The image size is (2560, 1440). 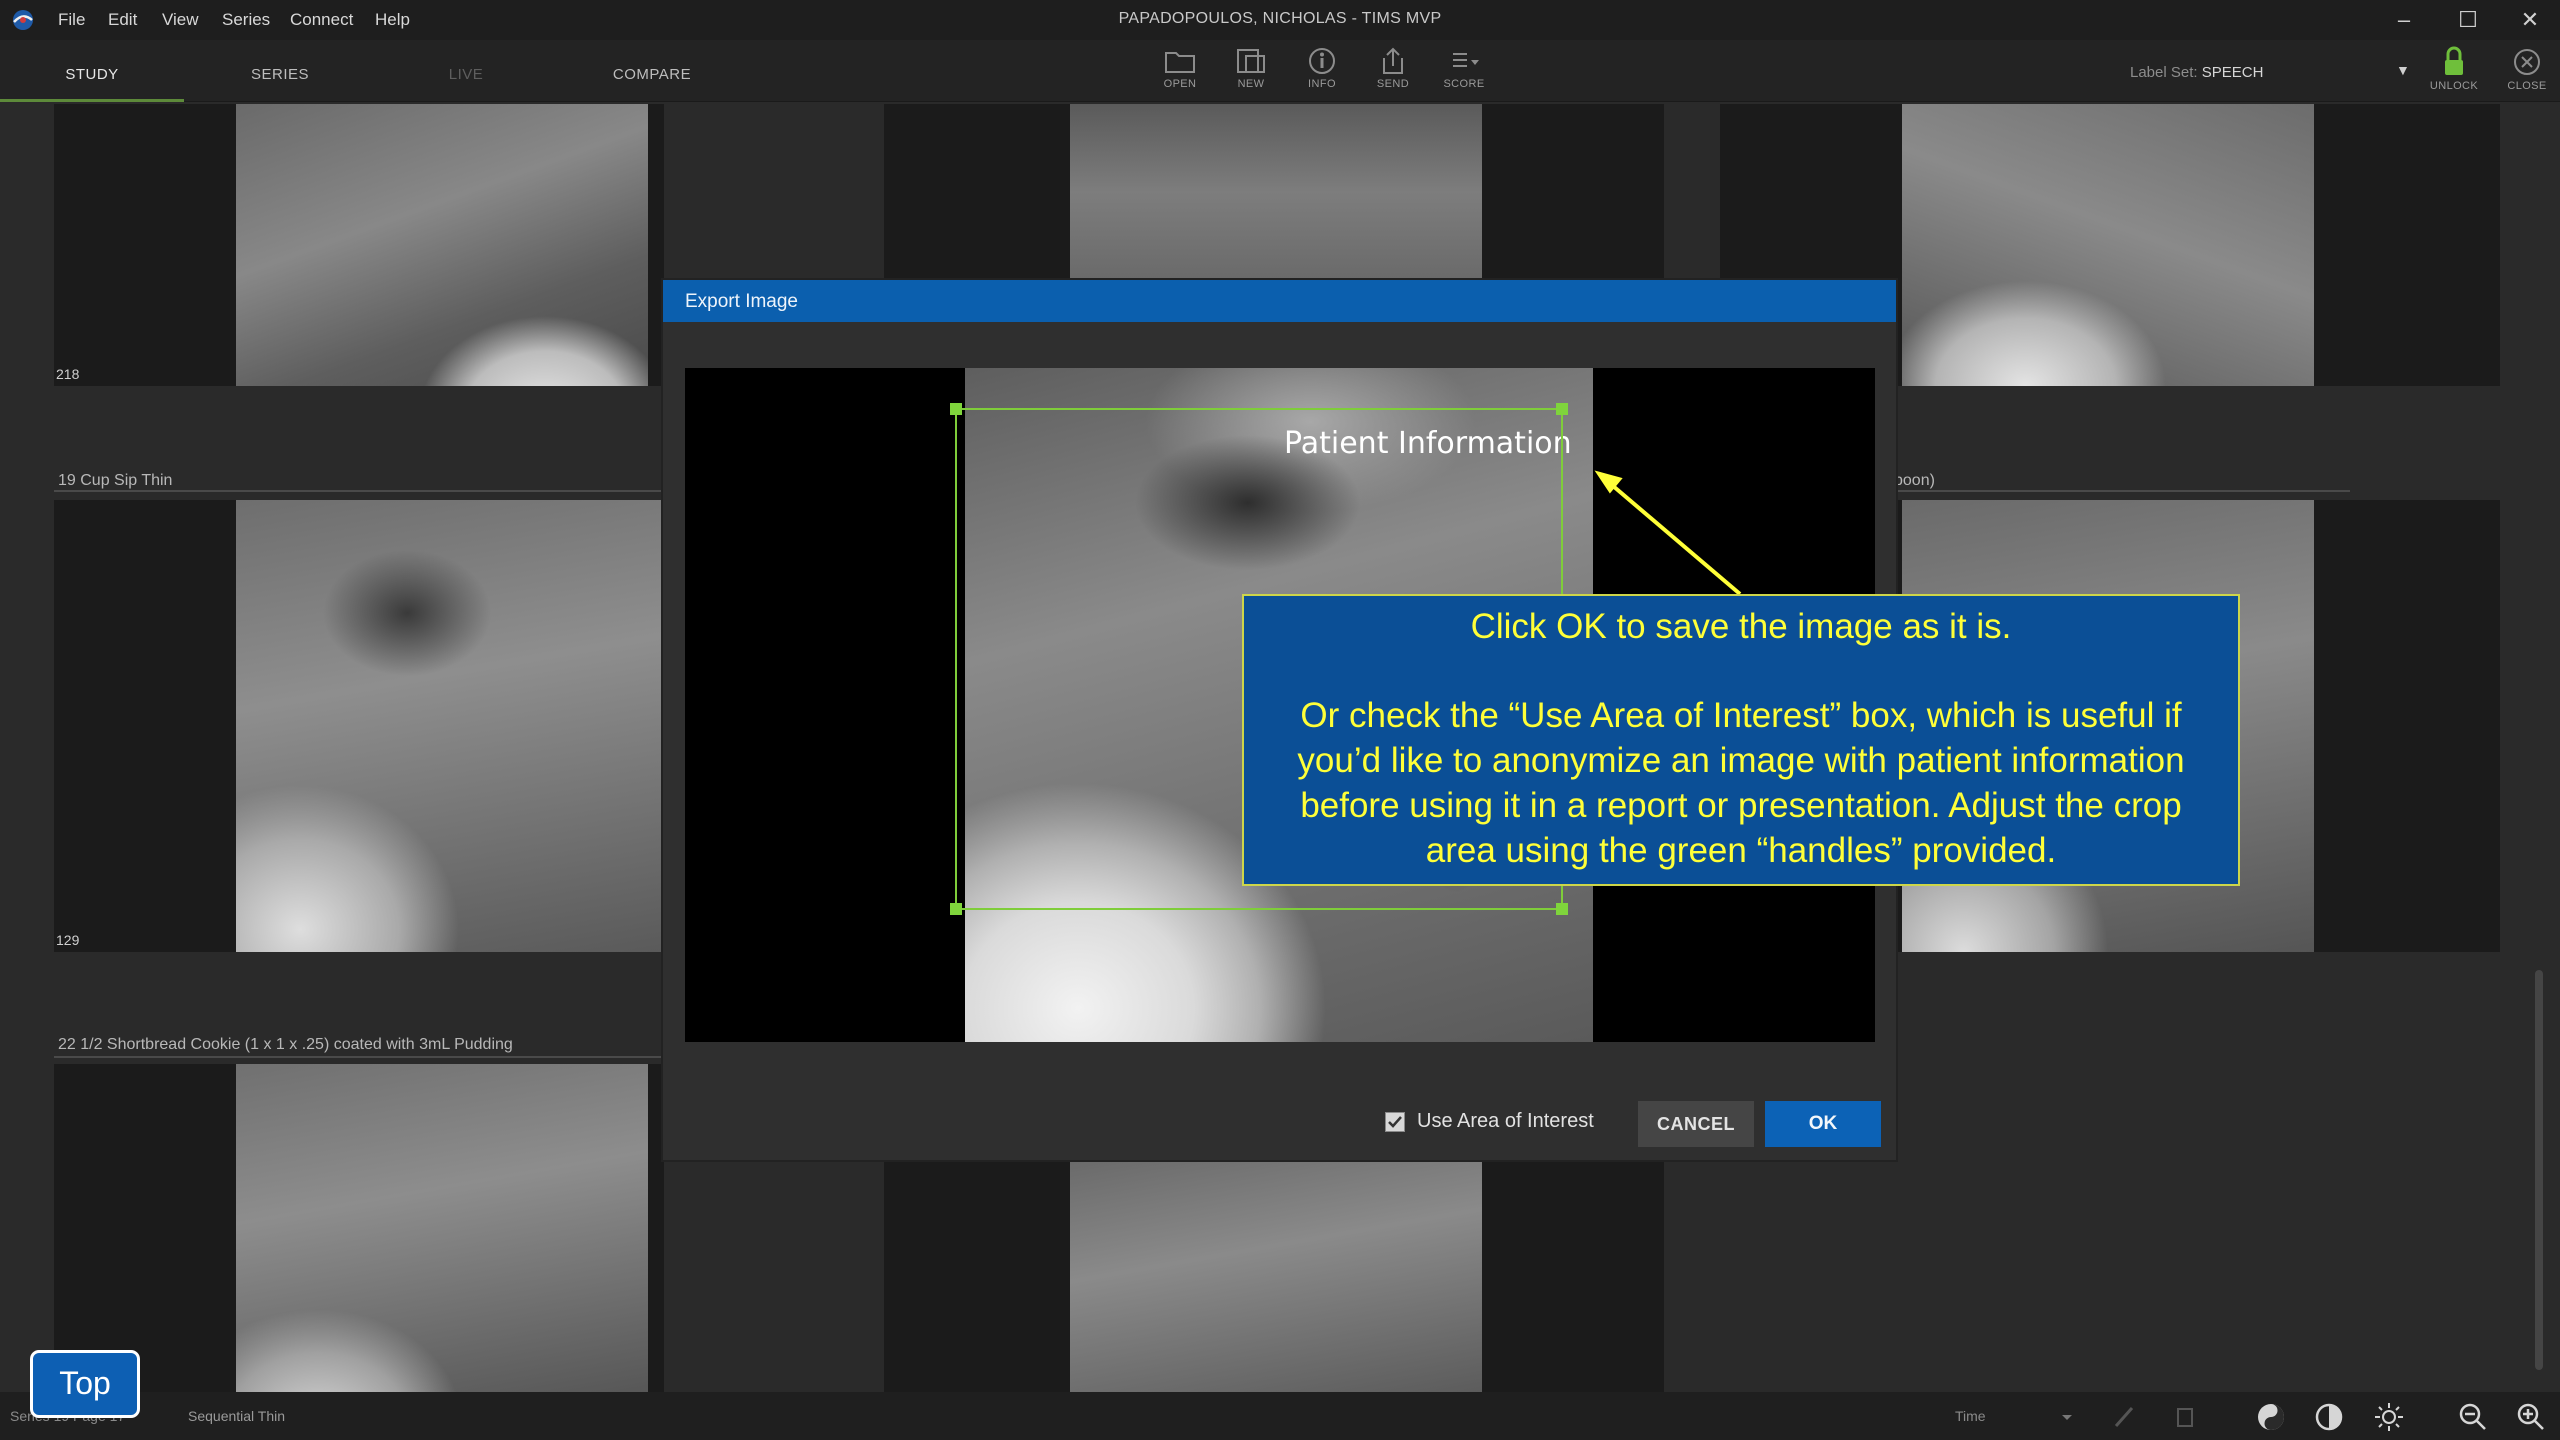 I want to click on lock-icon, so click(x=2454, y=60).